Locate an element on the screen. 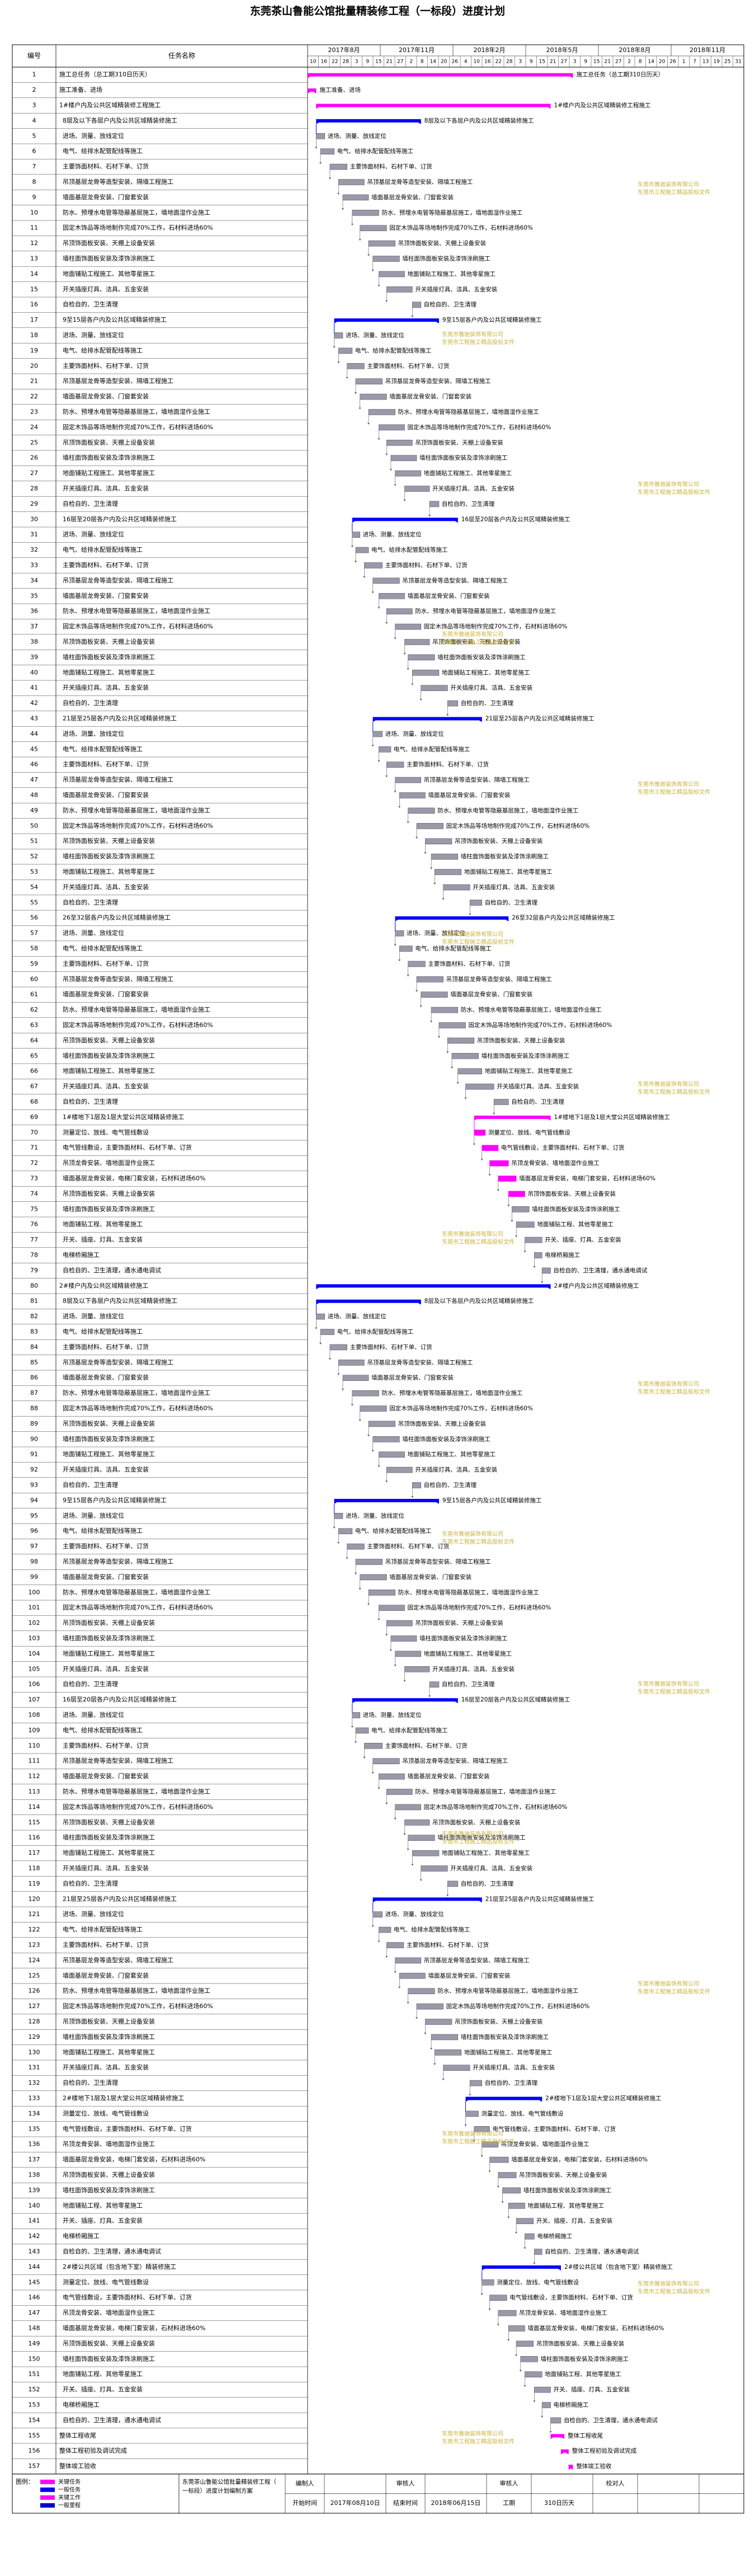 The width and height of the screenshot is (755, 2576). bar-label: 电气、给排水配管配线等施工 is located at coordinates (409, 1730).